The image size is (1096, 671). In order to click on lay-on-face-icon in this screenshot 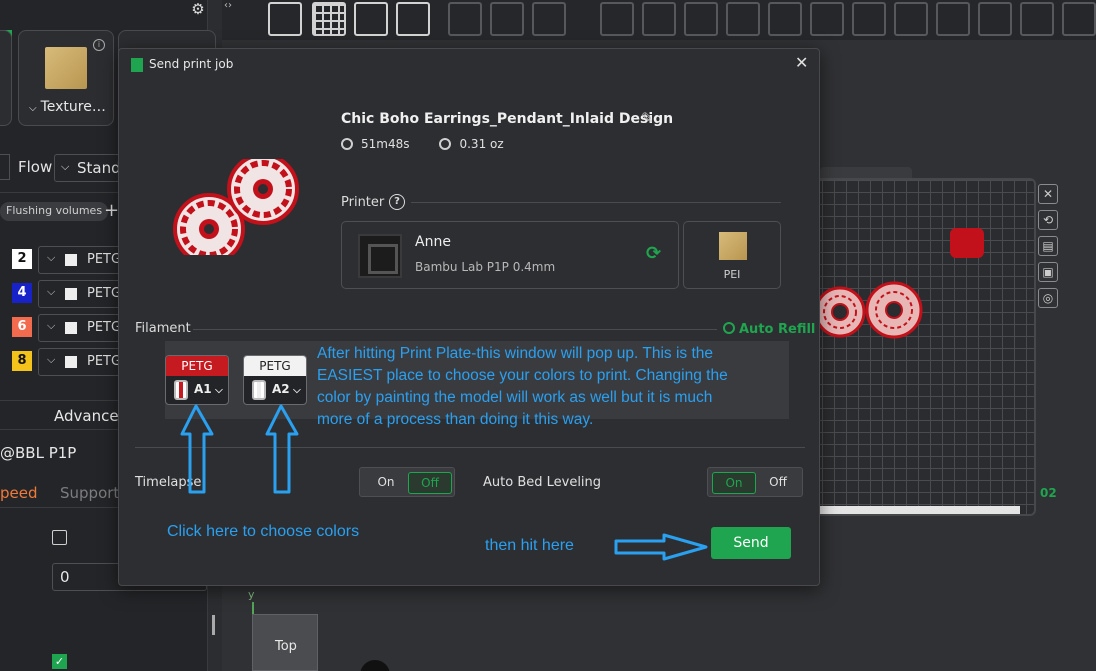, I will do `click(743, 19)`.